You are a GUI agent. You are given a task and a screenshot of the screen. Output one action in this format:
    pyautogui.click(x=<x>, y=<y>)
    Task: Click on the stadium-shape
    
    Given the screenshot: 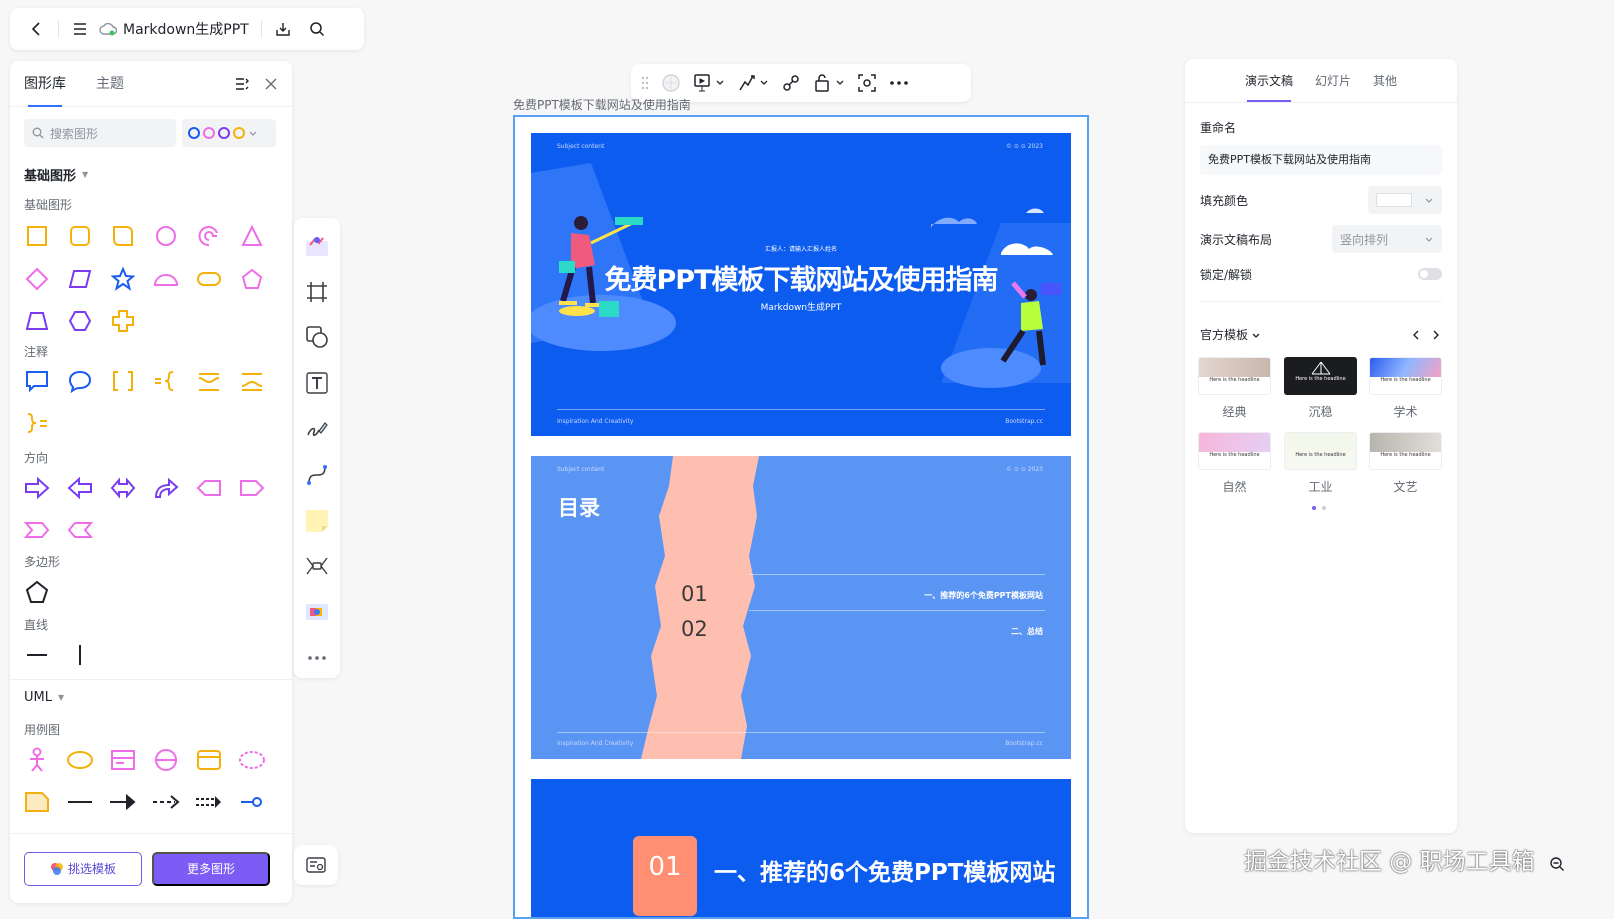 What is the action you would take?
    pyautogui.click(x=209, y=279)
    